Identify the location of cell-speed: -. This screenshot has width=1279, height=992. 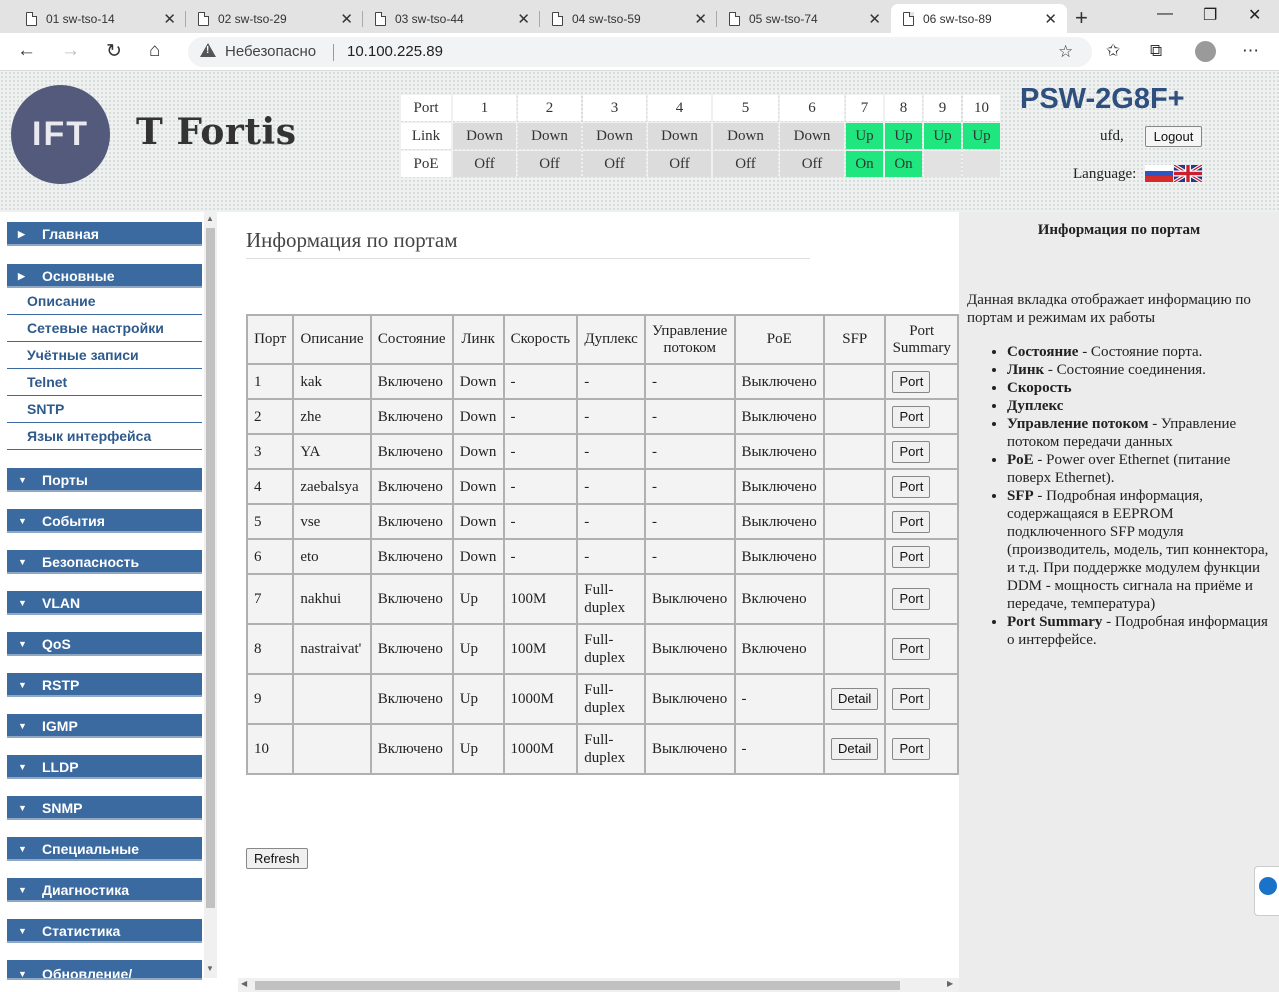
(540, 381).